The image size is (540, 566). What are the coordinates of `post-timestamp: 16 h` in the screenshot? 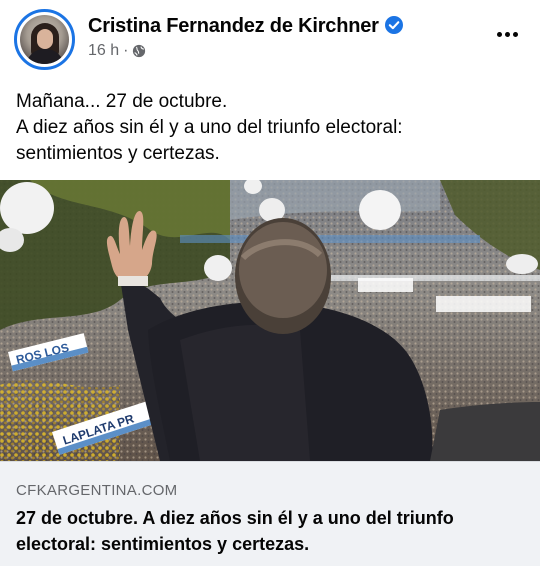 It's located at (103, 51).